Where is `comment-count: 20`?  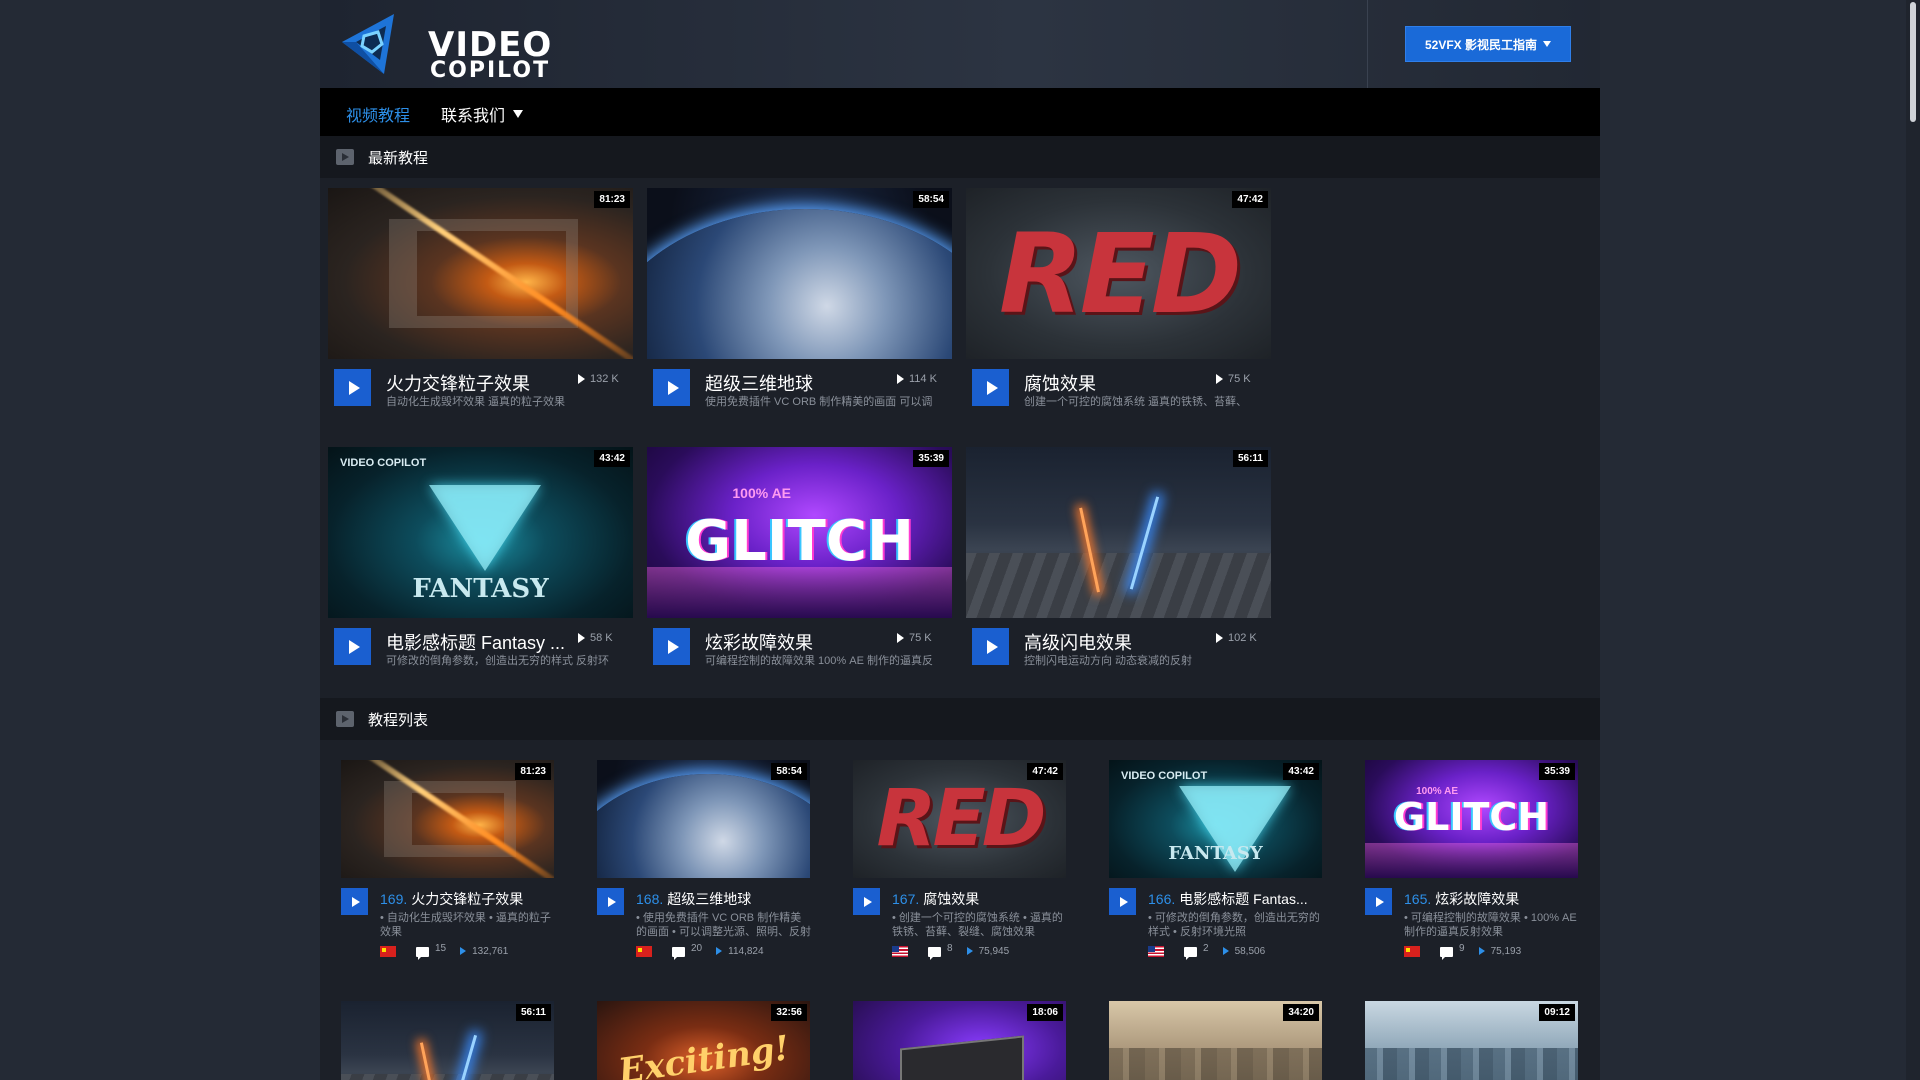
comment-count: 20 is located at coordinates (697, 948).